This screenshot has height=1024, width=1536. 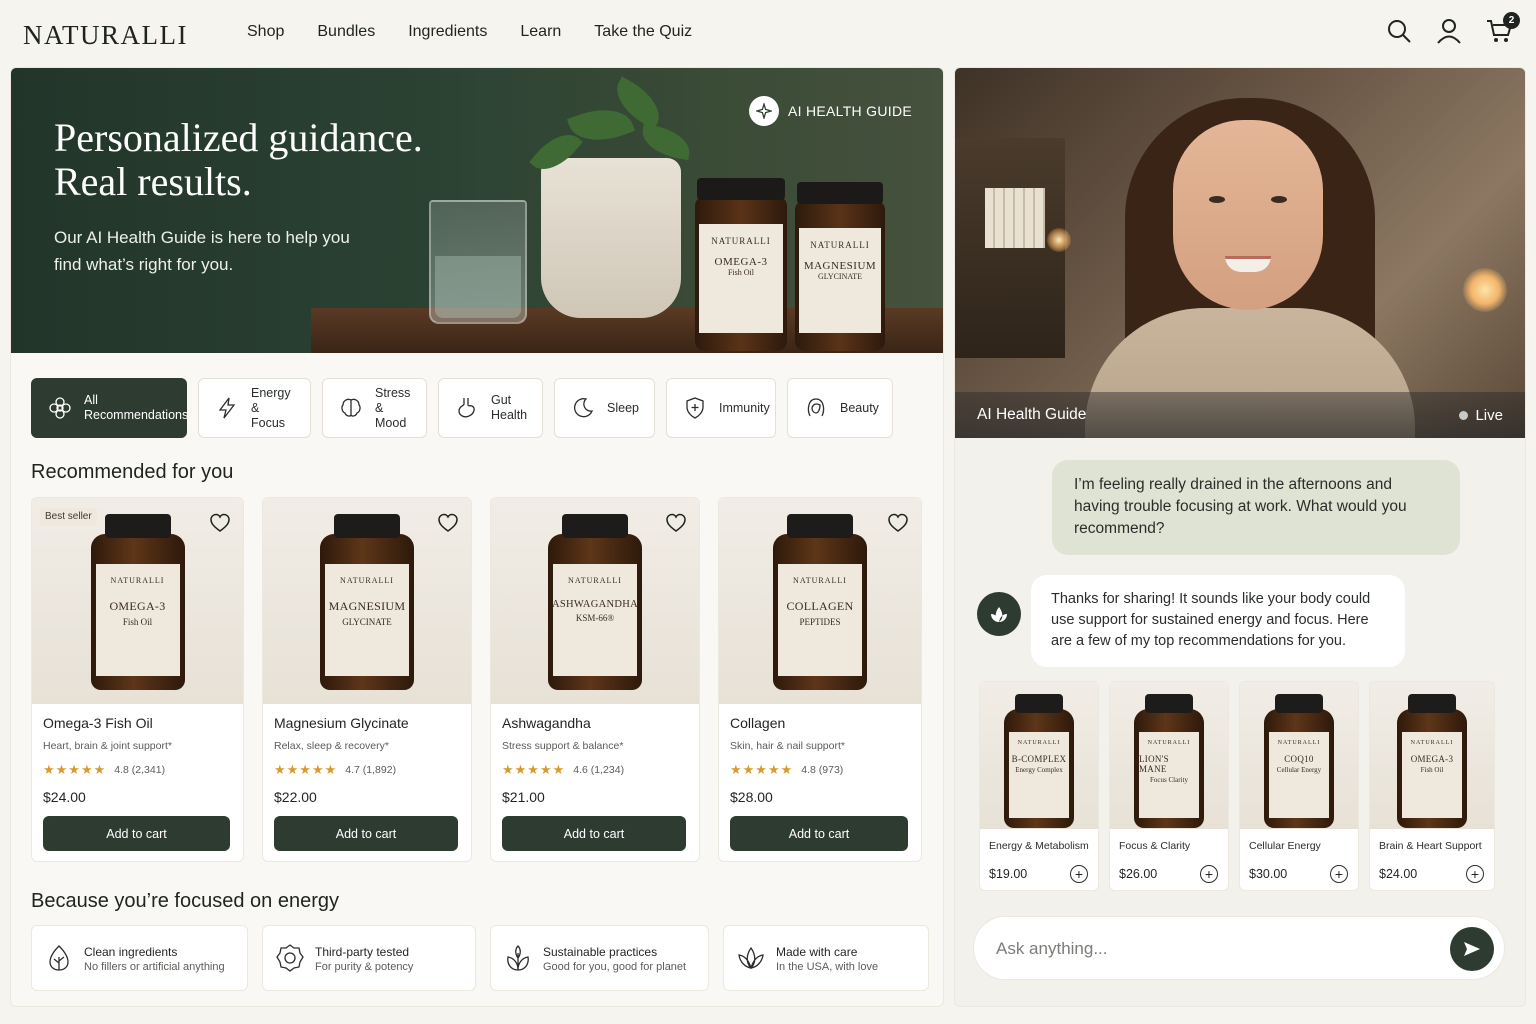 I want to click on feature-title: Sustainable practices, so click(x=600, y=951).